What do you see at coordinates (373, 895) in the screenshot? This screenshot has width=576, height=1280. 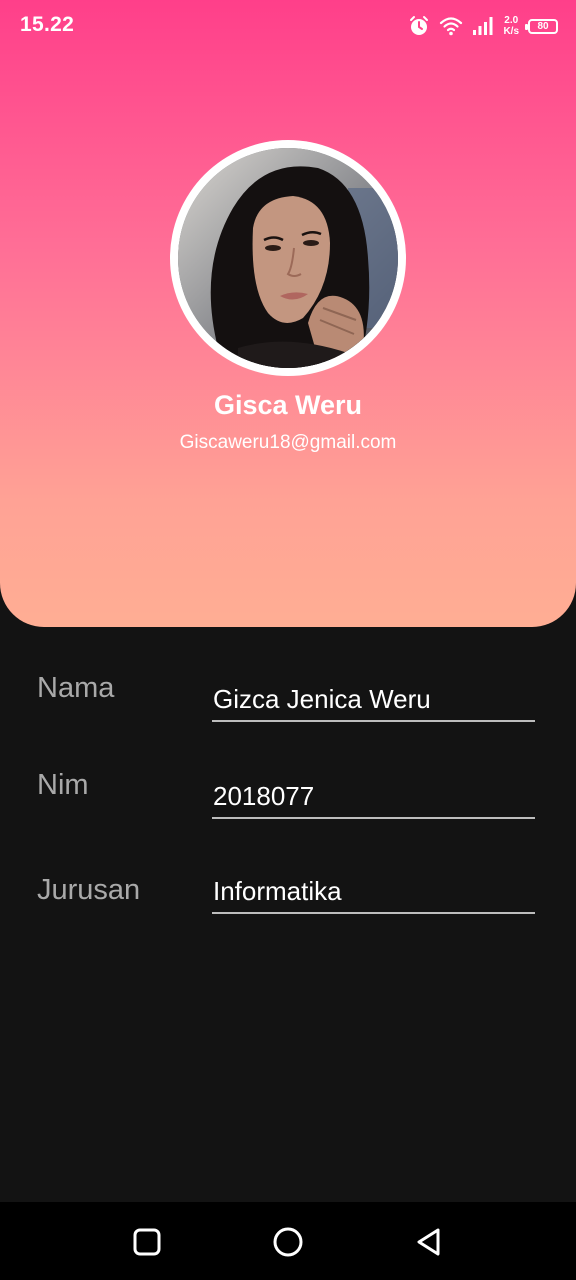 I see `jurusan-field: Informatika` at bounding box center [373, 895].